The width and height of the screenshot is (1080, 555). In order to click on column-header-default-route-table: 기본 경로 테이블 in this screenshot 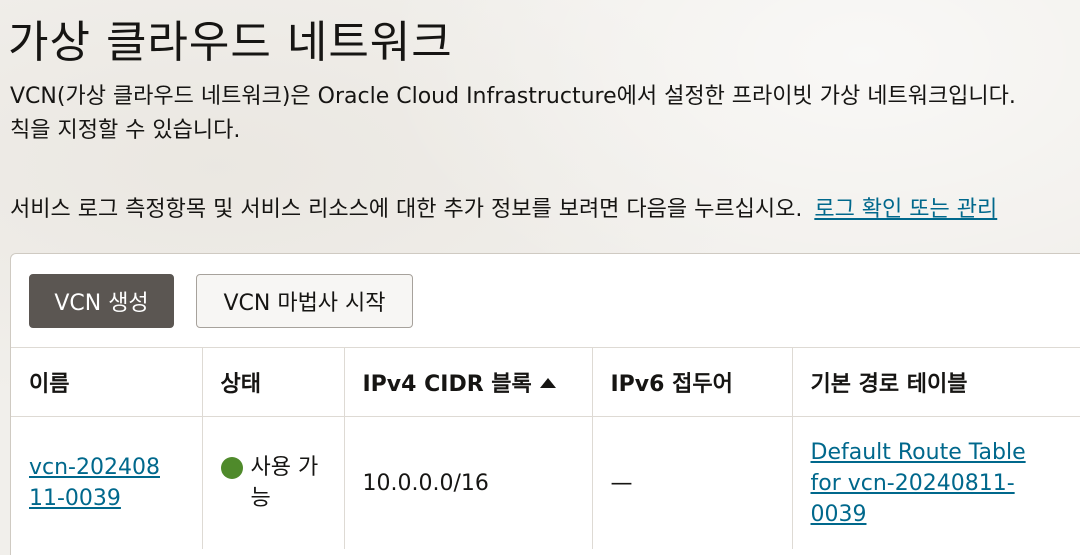, I will do `click(936, 382)`.